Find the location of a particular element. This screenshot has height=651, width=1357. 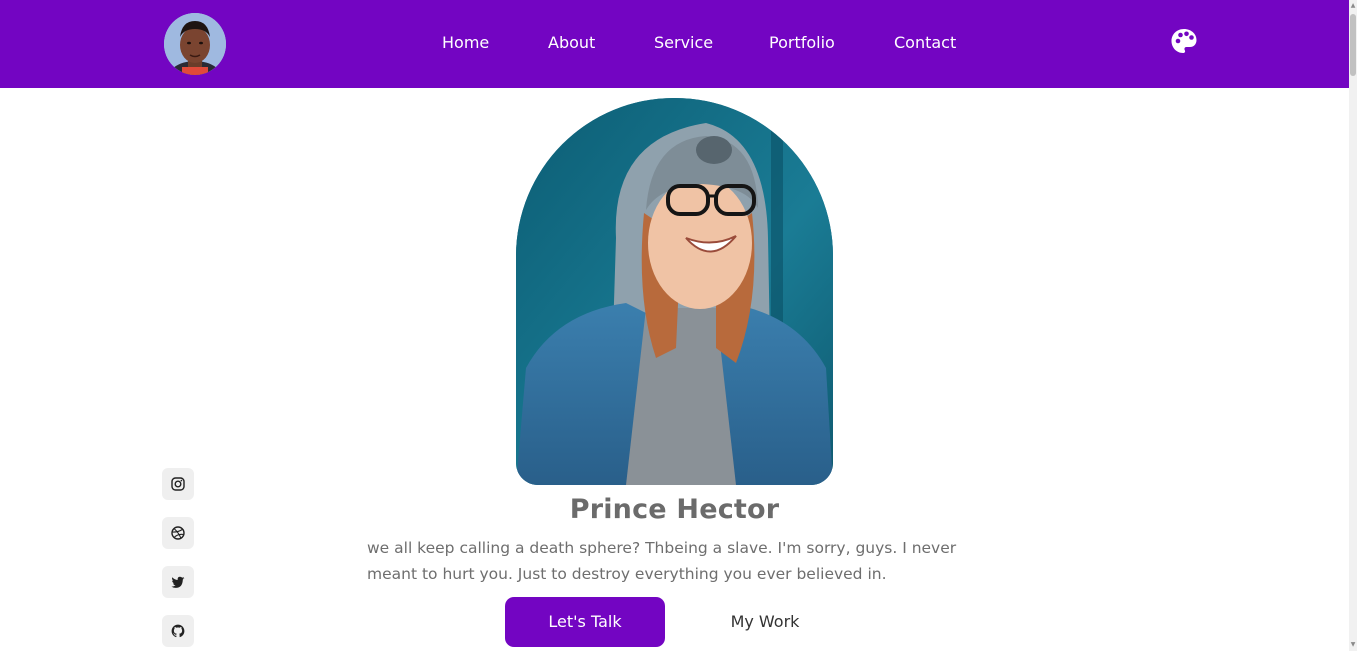

social-github-button is located at coordinates (178, 631).